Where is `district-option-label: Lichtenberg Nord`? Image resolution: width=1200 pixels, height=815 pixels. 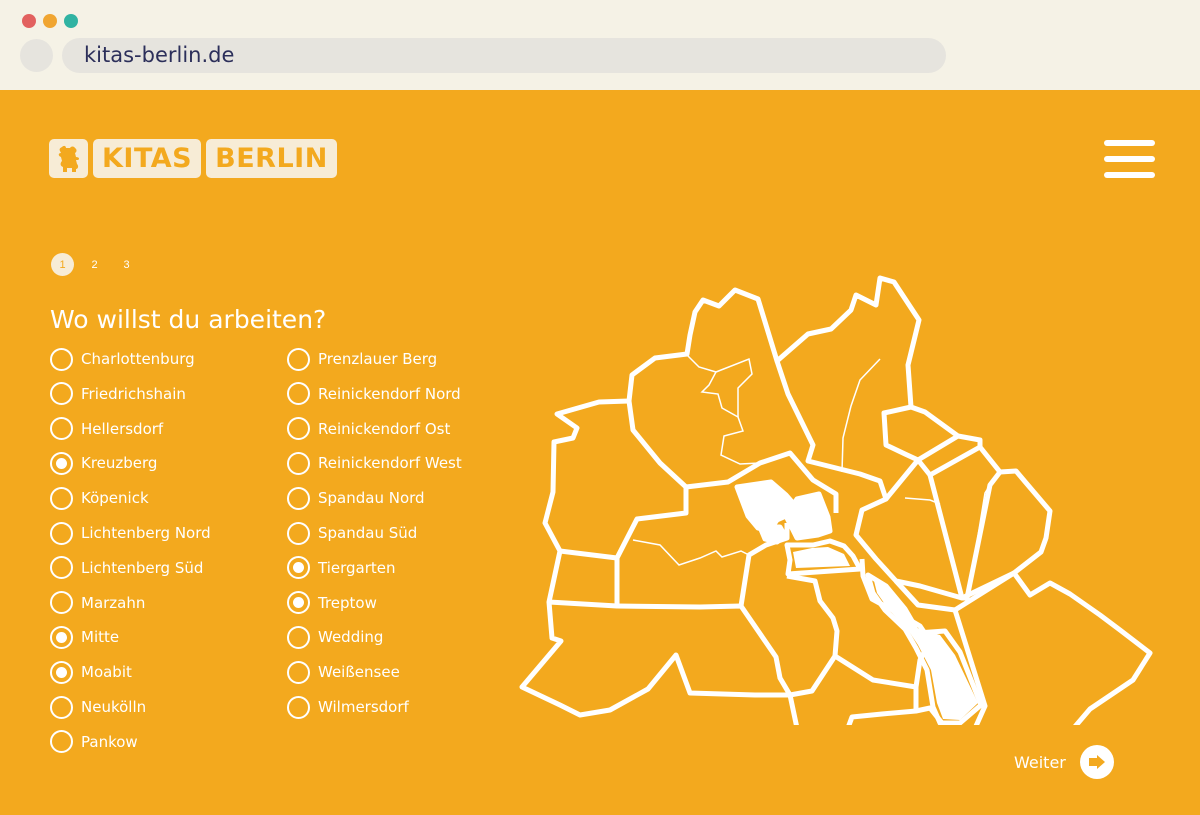
district-option-label: Lichtenberg Nord is located at coordinates (146, 533).